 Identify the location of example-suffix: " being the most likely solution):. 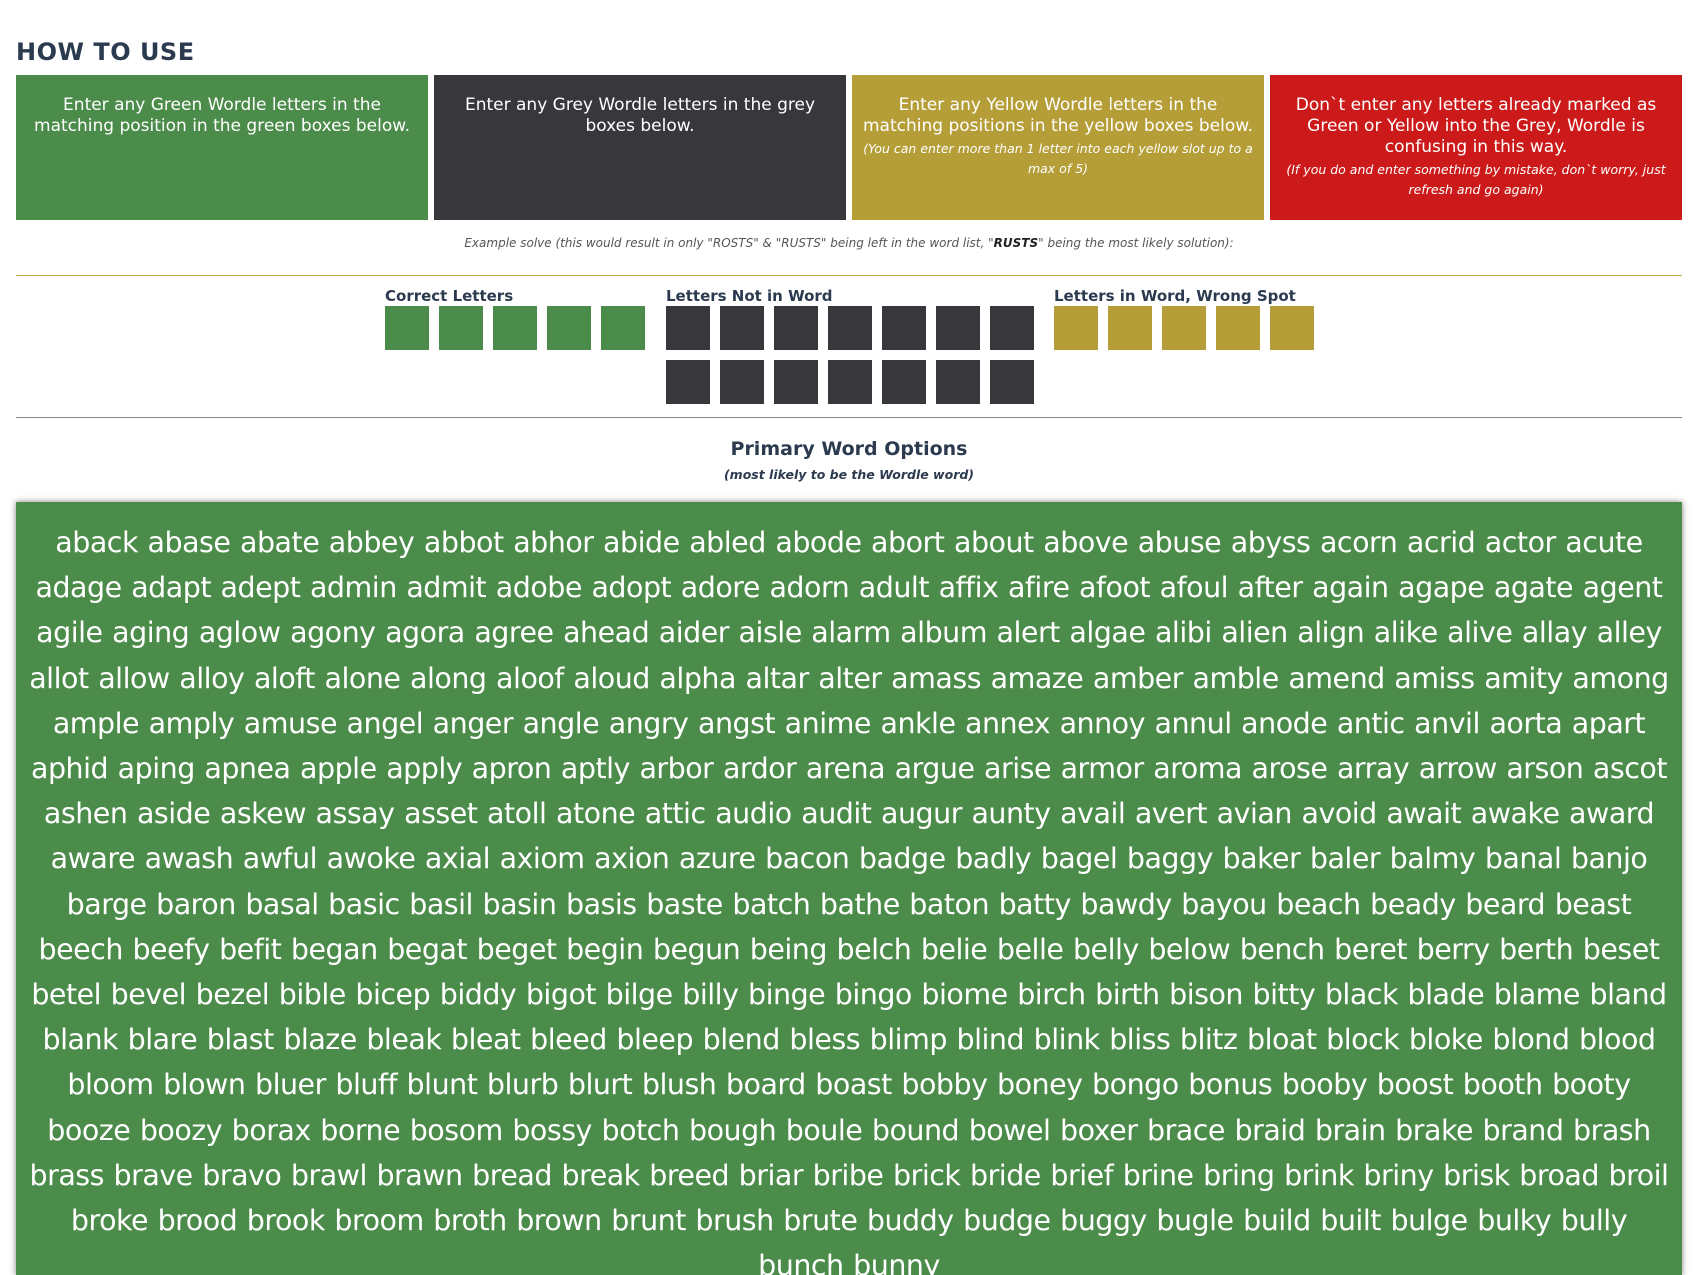
(1136, 243).